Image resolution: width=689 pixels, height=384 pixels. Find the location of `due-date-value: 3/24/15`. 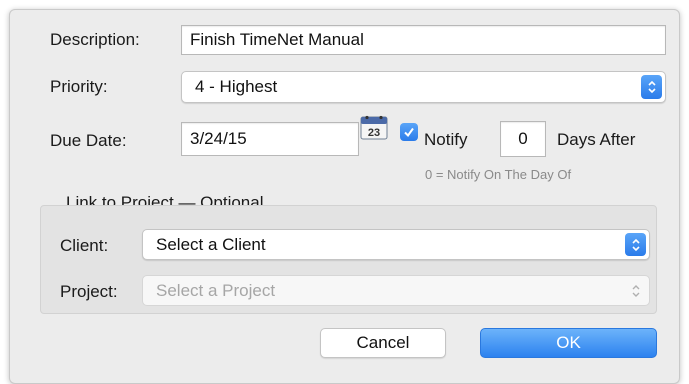

due-date-value: 3/24/15 is located at coordinates (218, 138).